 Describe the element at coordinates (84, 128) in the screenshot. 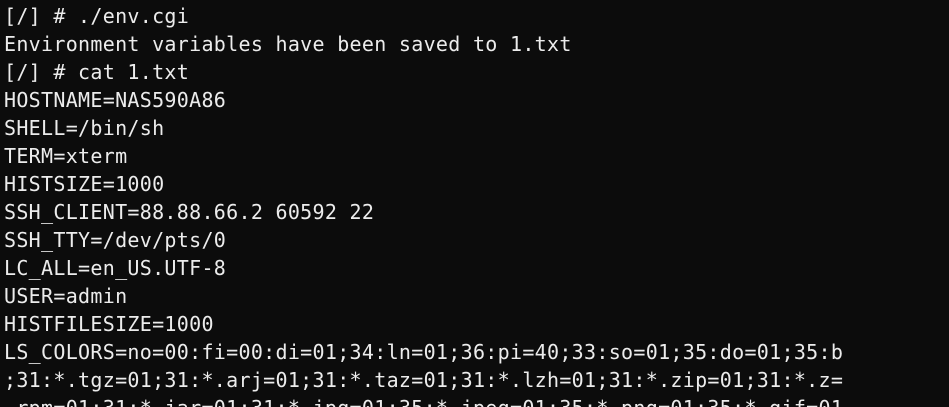

I see `terminal-line-shell: SHELL=/bin/sh` at that location.